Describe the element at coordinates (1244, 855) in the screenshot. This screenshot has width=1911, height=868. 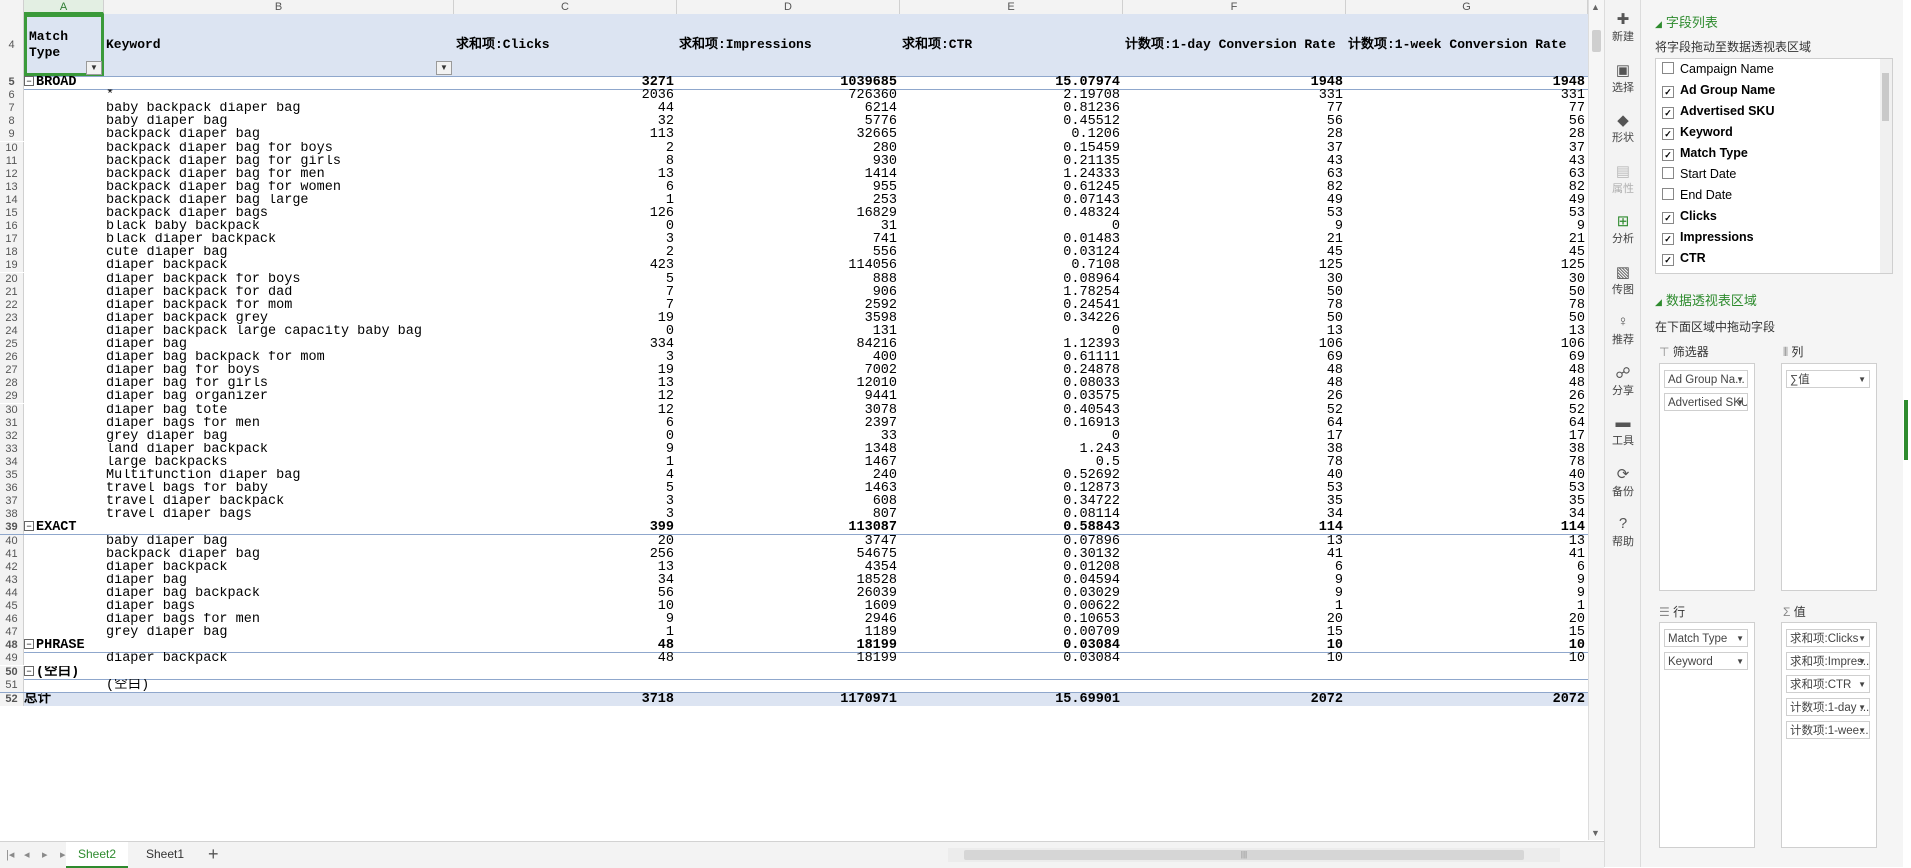
I see `horizontal-scroll-thumb: |||` at that location.